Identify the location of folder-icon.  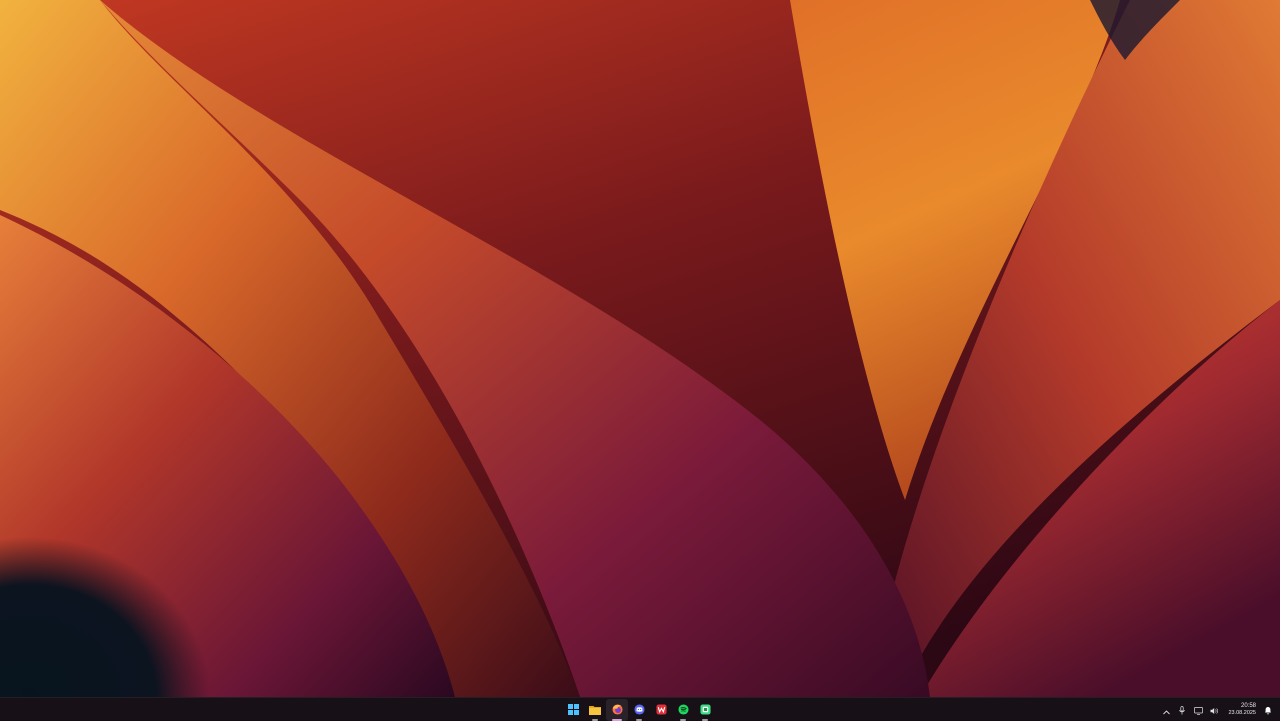
(595, 709).